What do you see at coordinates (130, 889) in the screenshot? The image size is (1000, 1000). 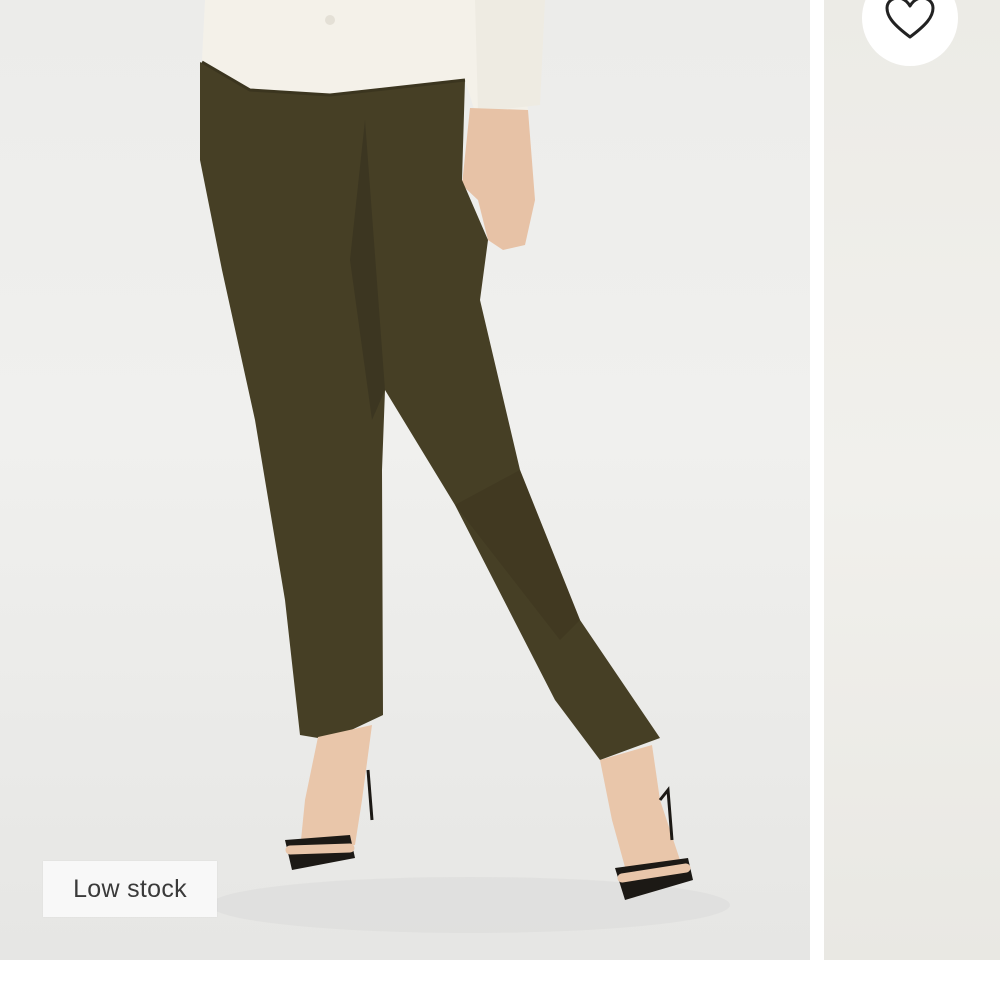 I see `low-stock-badge: Low stock` at bounding box center [130, 889].